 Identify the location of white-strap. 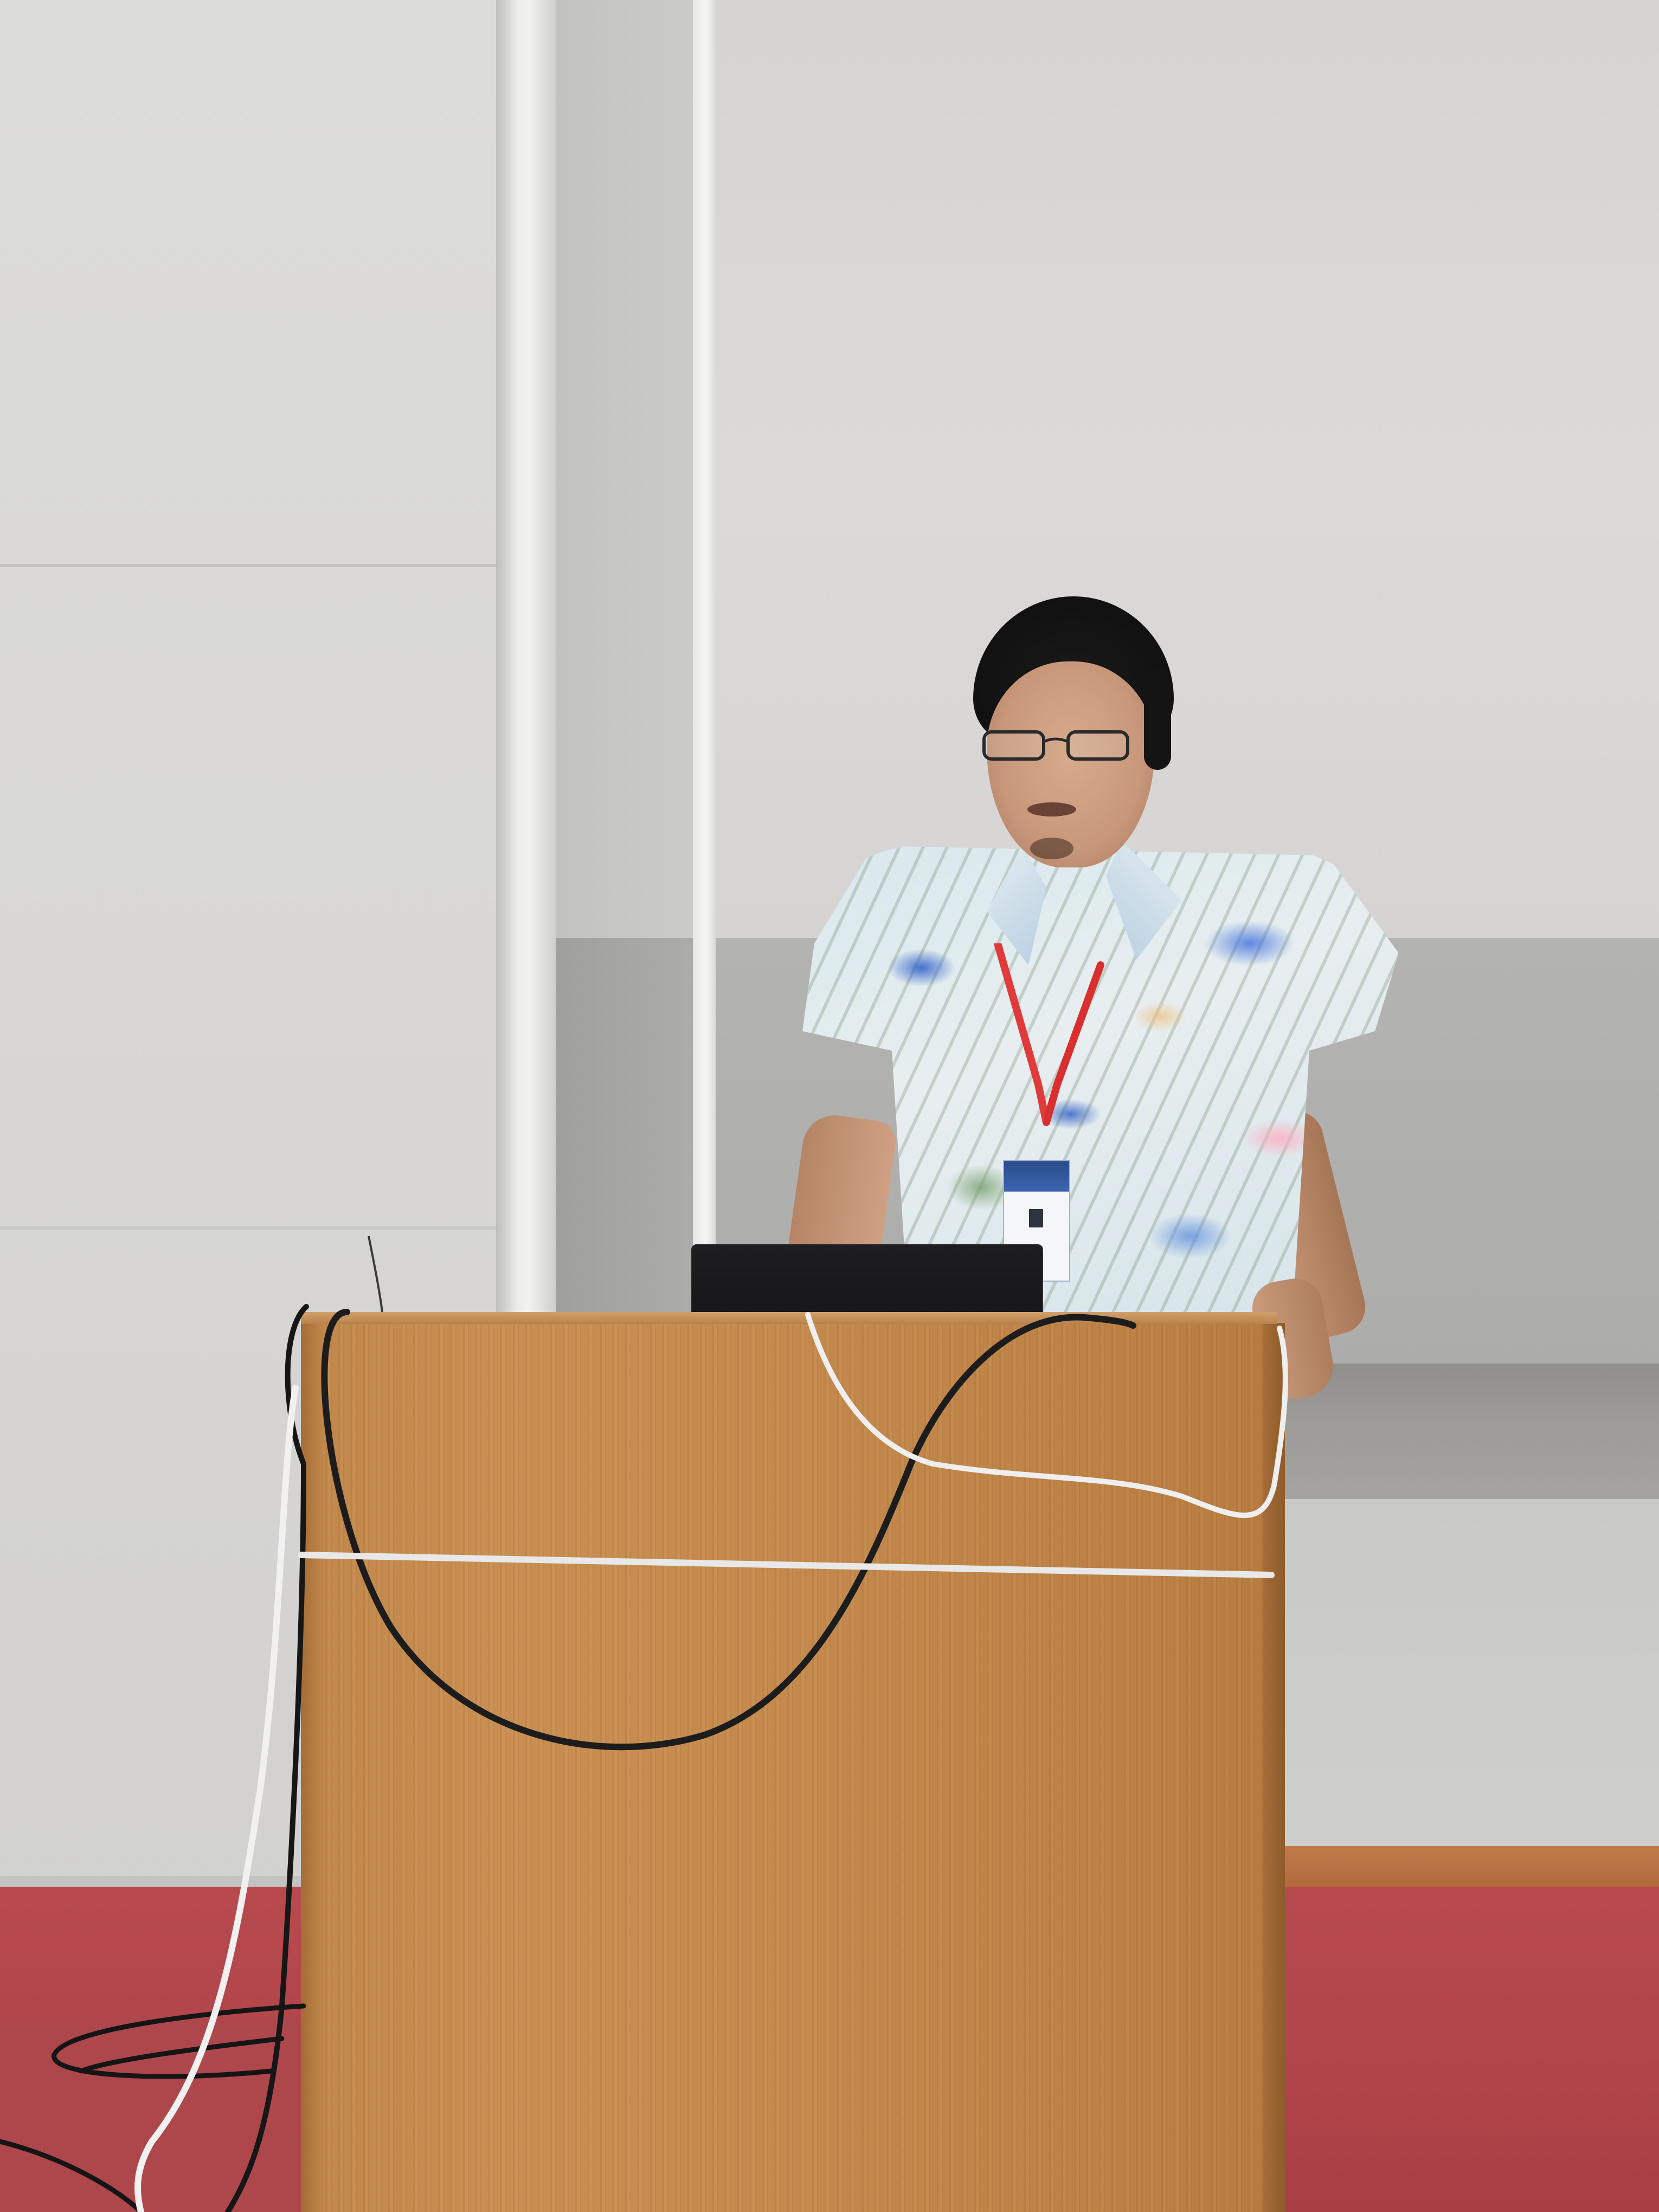
(786, 1565).